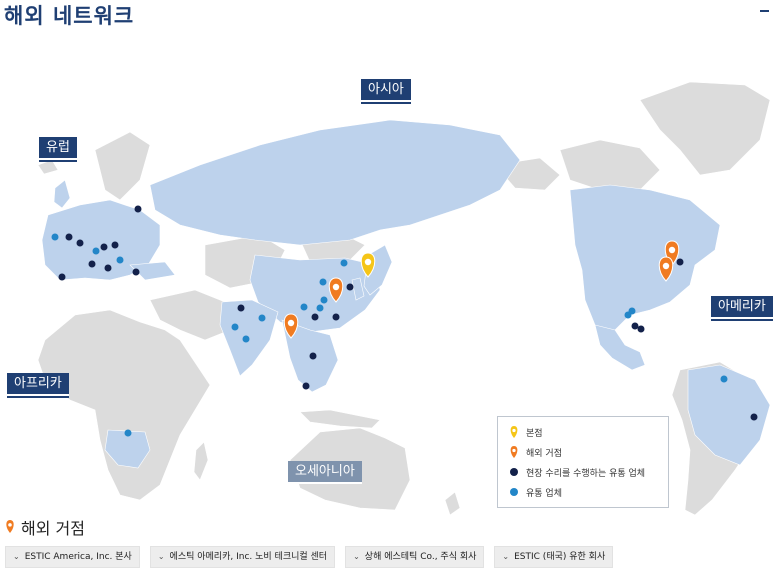 Image resolution: width=773 pixels, height=568 pixels. What do you see at coordinates (620, 347) in the screenshot?
I see `land-mexico` at bounding box center [620, 347].